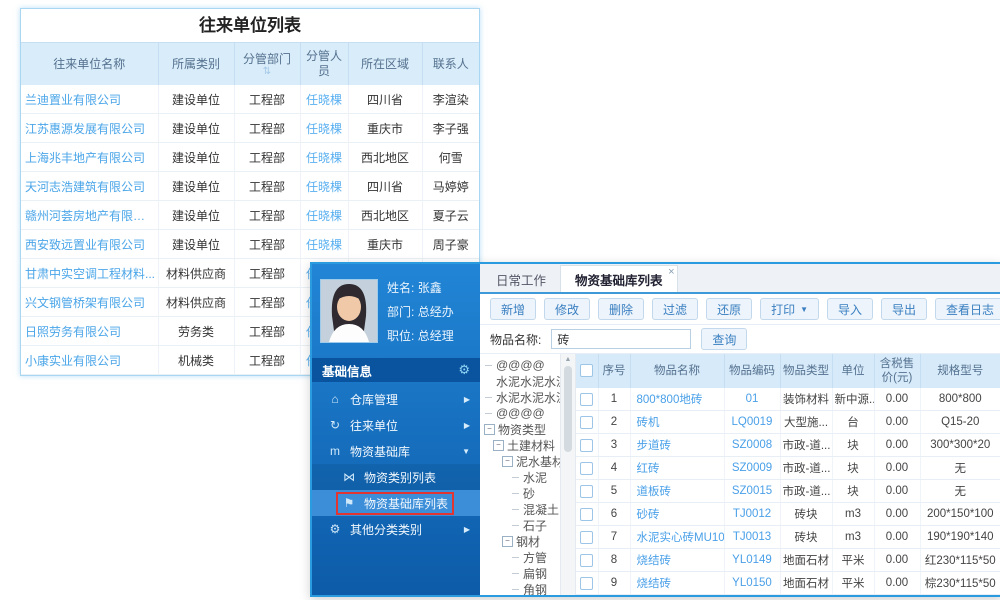 The image size is (1000, 600). What do you see at coordinates (805, 371) in the screenshot?
I see `grid-column-header: 物品类型` at bounding box center [805, 371].